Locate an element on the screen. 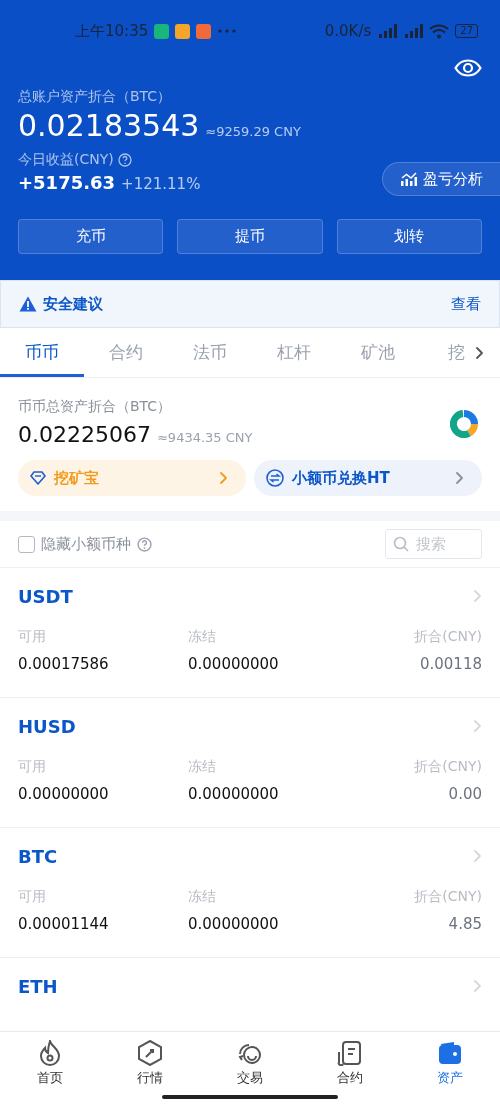  profit-analysis-button: 盈亏分析 is located at coordinates (441, 179).